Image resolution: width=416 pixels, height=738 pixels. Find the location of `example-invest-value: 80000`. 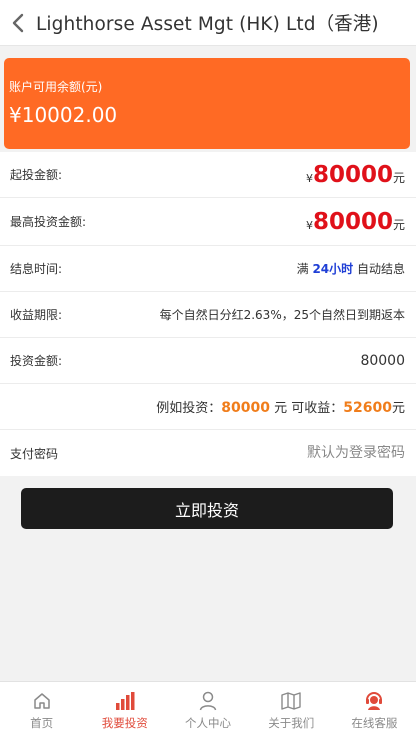

example-invest-value: 80000 is located at coordinates (245, 408).